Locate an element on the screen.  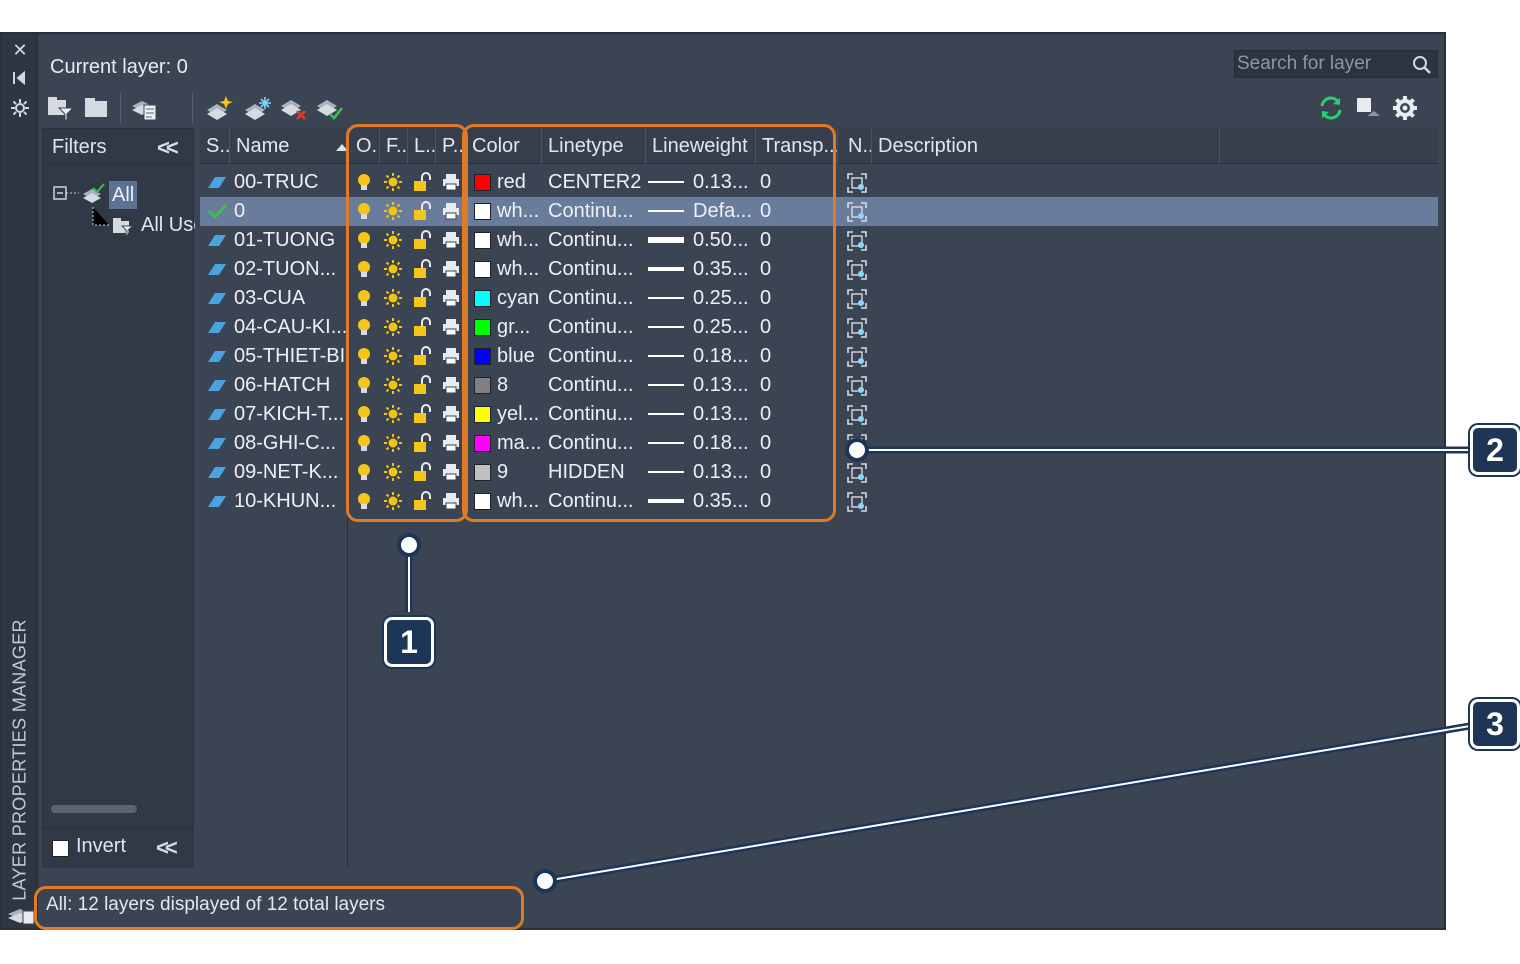
invert-checkbox is located at coordinates (60, 848).